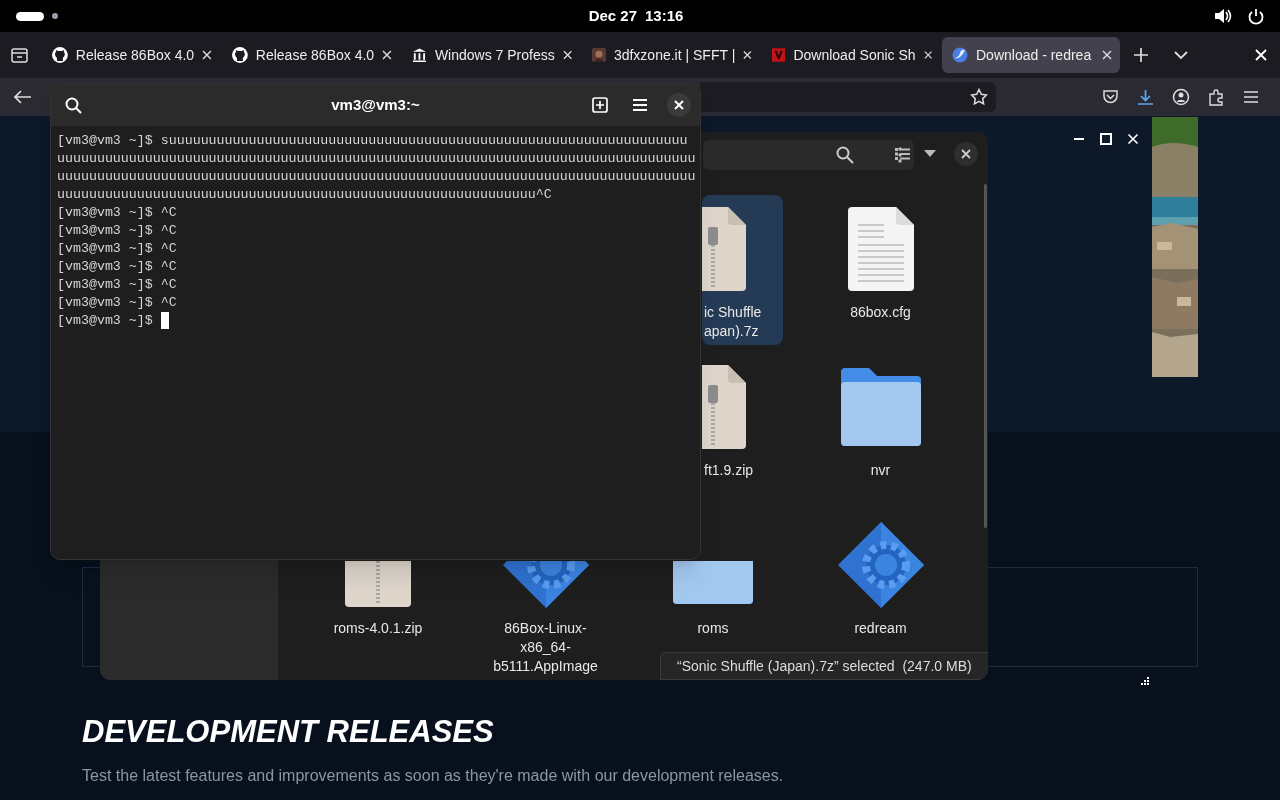 Image resolution: width=1280 pixels, height=800 pixels. What do you see at coordinates (664, 16) in the screenshot?
I see `clock-text: 13:16` at bounding box center [664, 16].